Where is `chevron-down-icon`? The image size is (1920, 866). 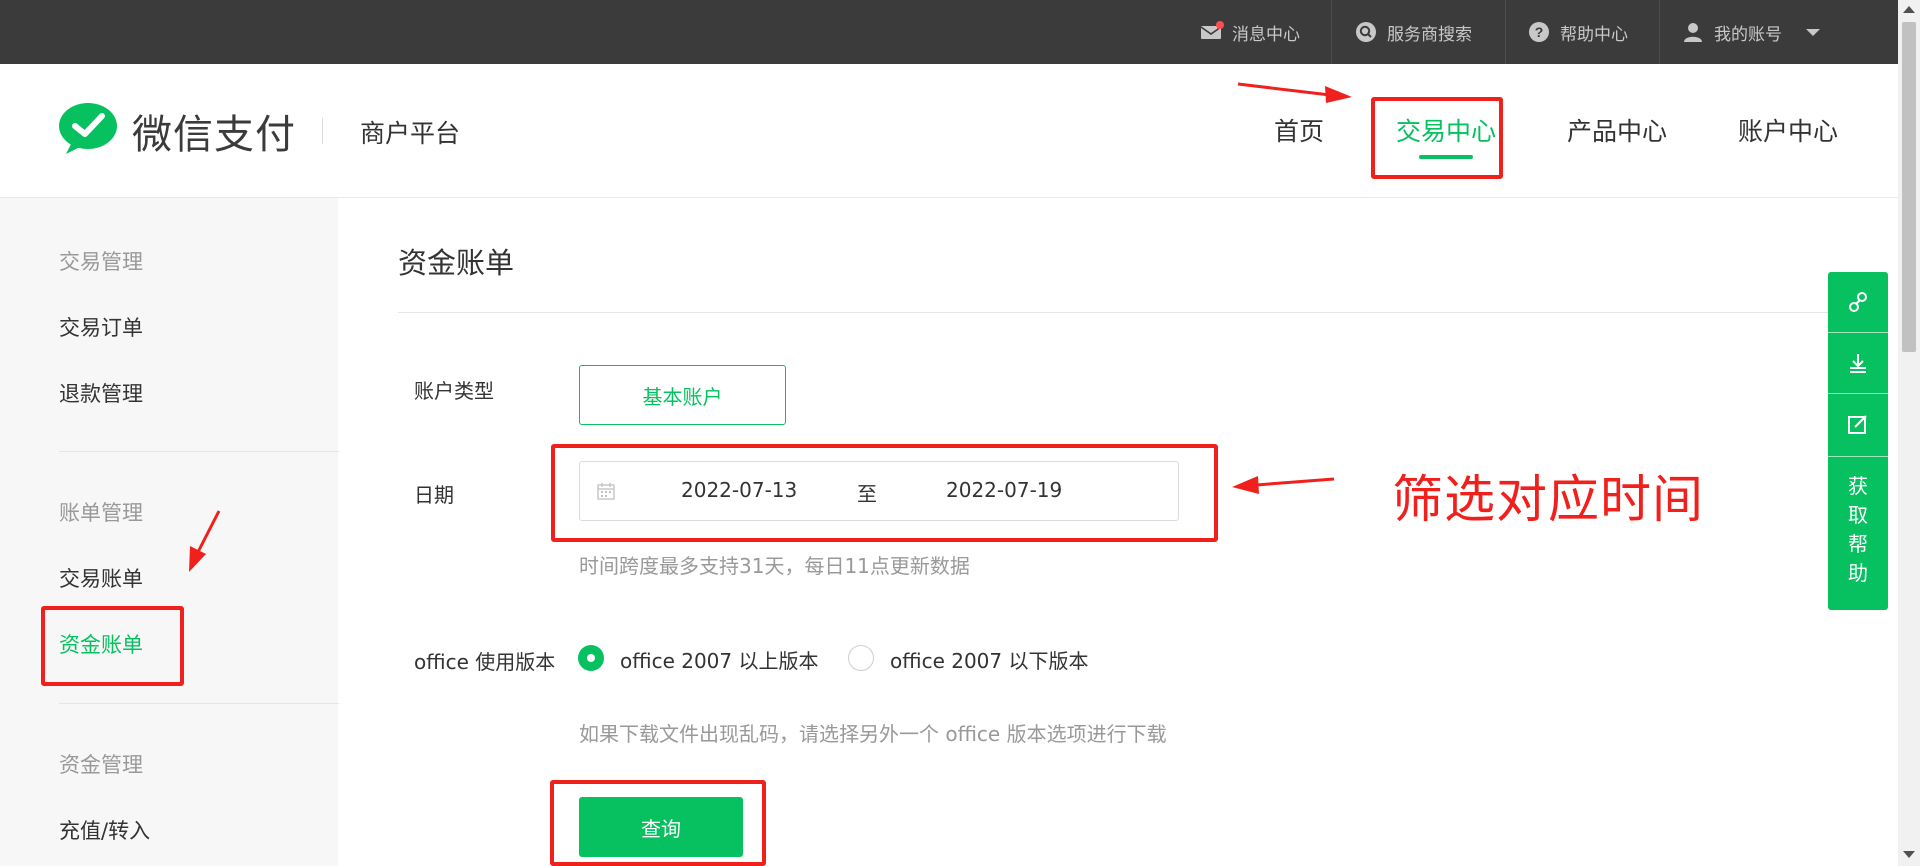 chevron-down-icon is located at coordinates (1813, 32).